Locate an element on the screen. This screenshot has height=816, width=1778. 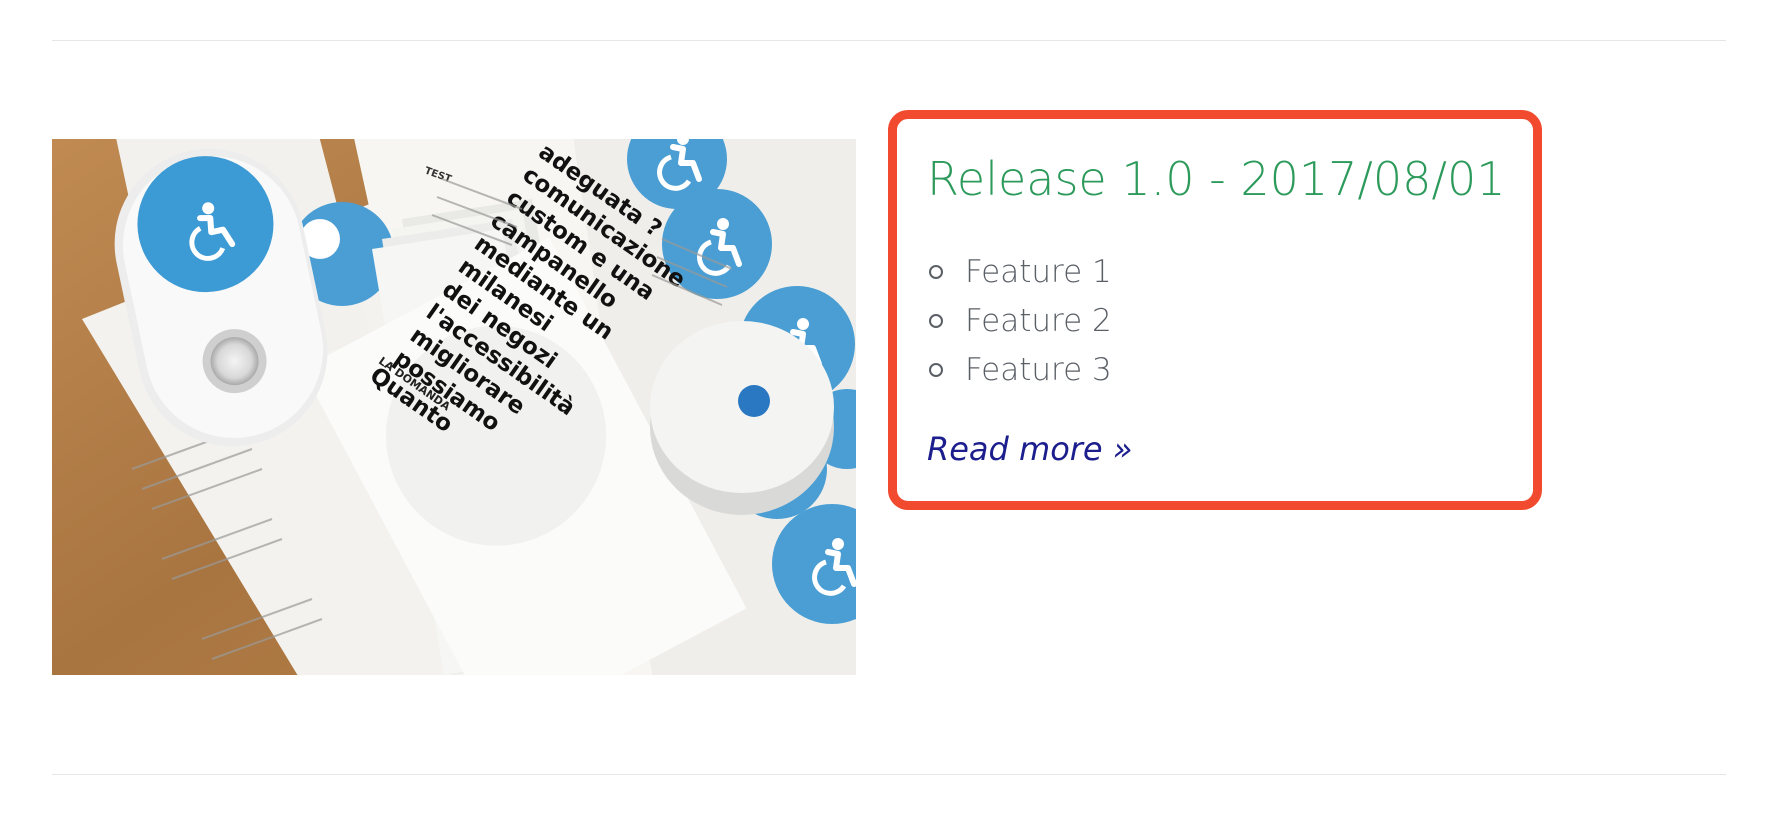
feature-item: Feature 3 is located at coordinates (1019, 369).